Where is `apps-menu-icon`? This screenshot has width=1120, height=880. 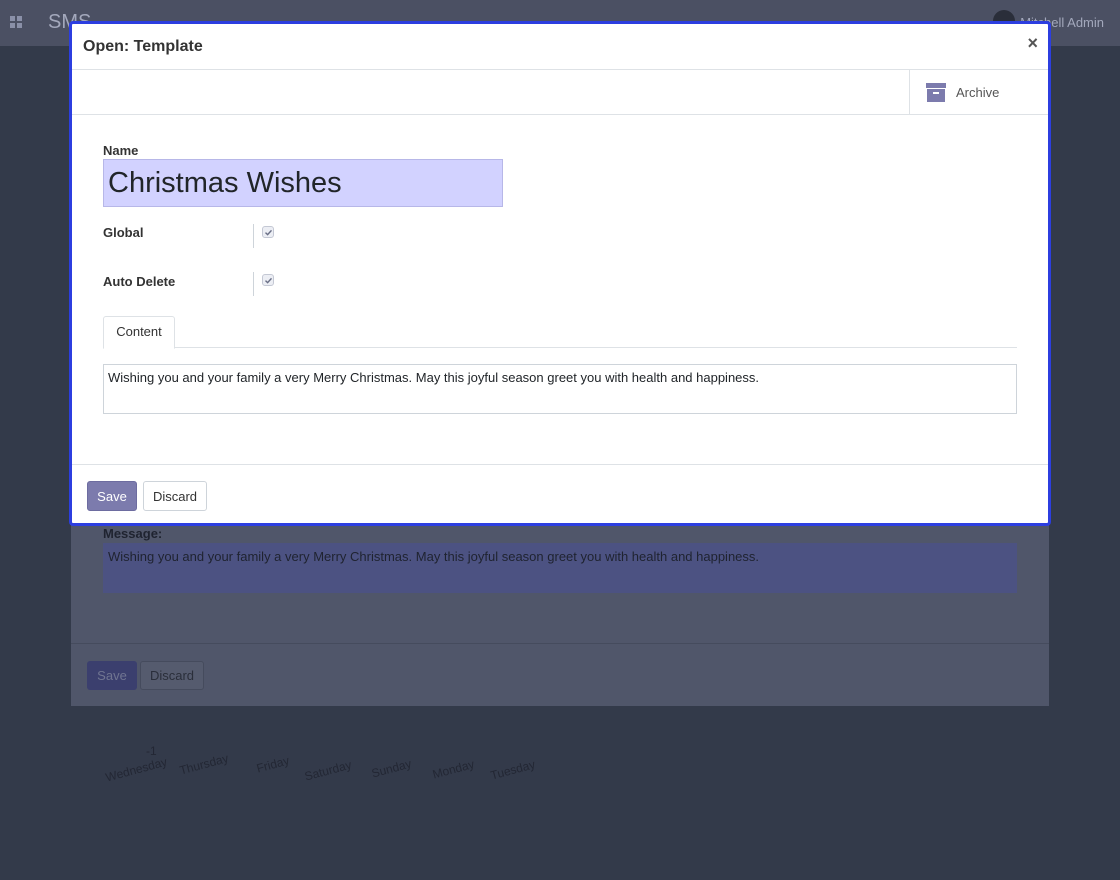
apps-menu-icon is located at coordinates (16, 22).